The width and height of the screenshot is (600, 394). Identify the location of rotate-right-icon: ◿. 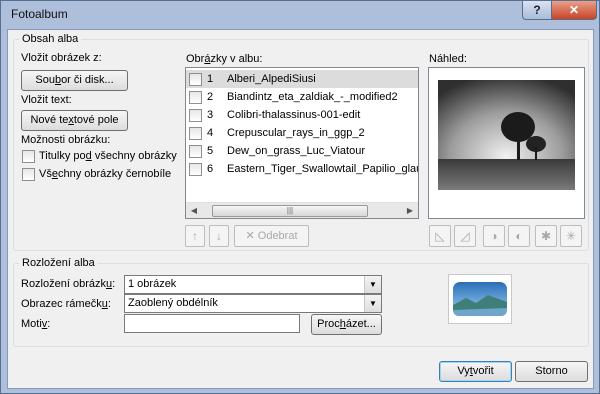
(465, 236).